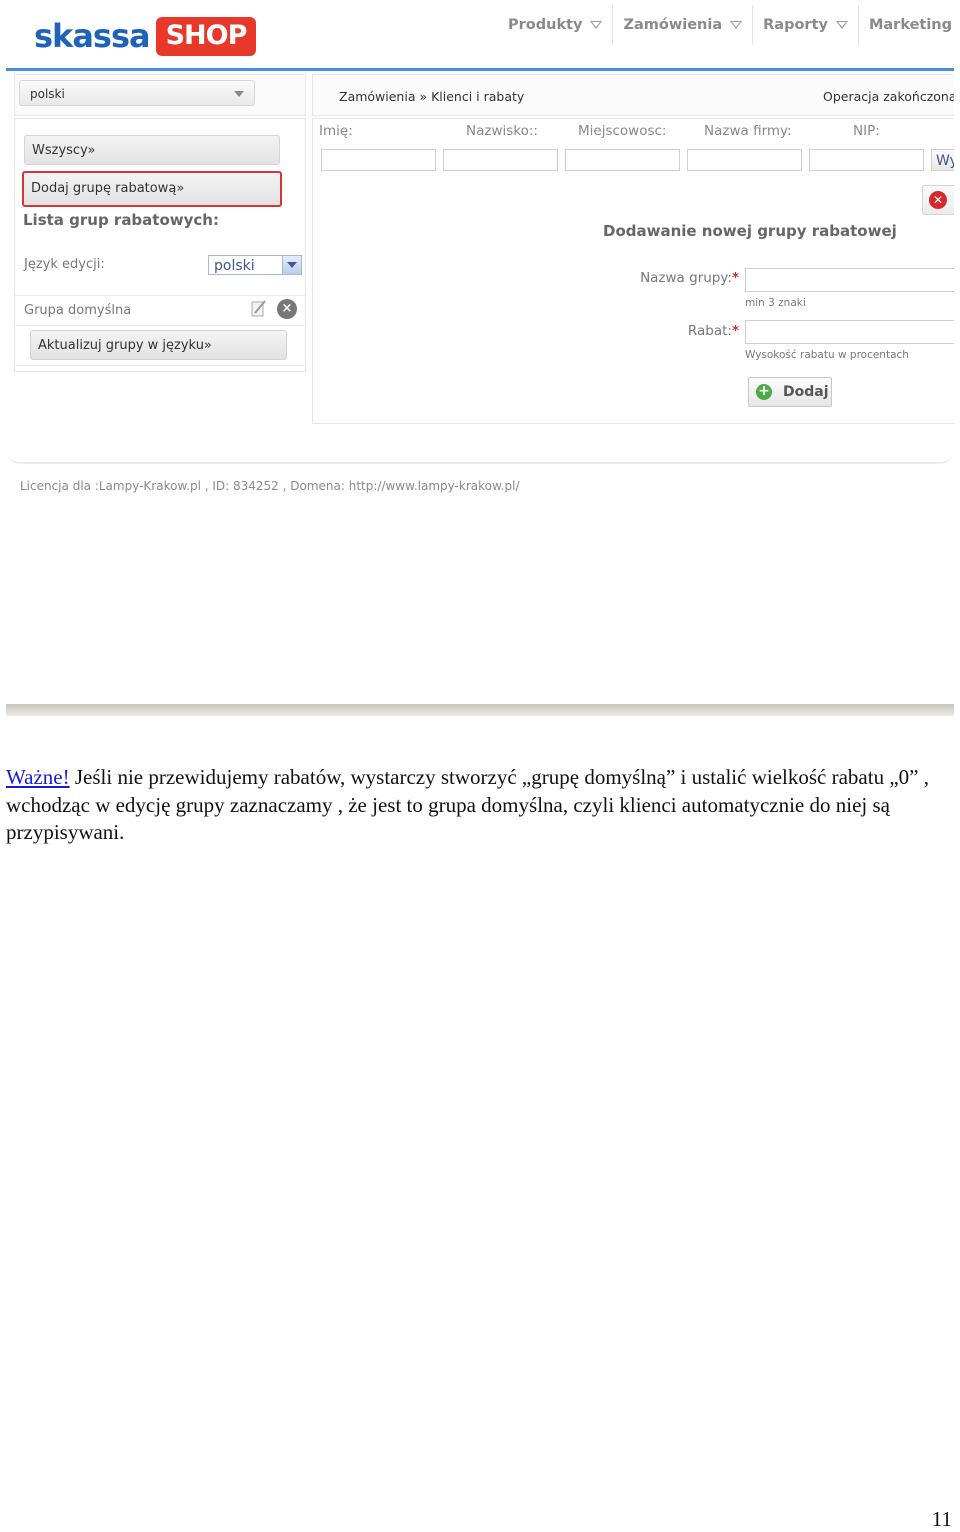  Describe the element at coordinates (849, 332) in the screenshot. I see `discount-input` at that location.